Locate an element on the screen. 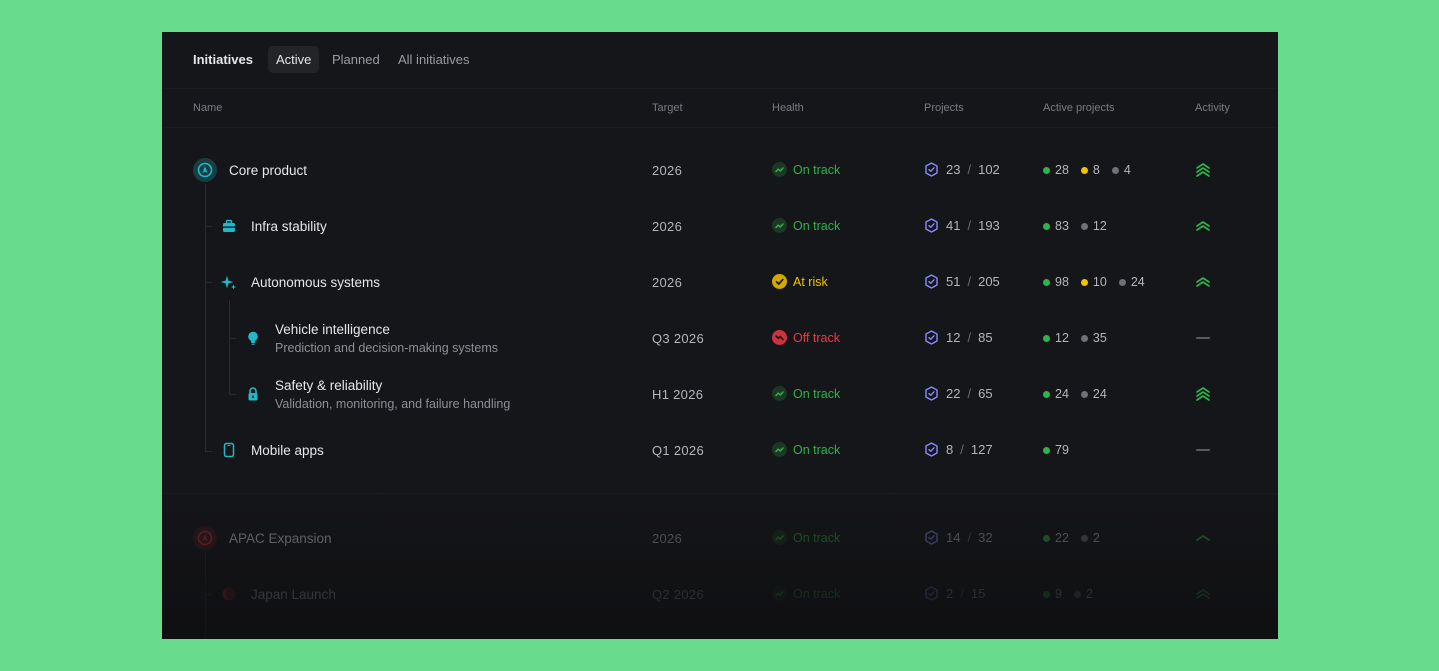 The width and height of the screenshot is (1439, 671). column-activity: Activity is located at coordinates (1212, 108).